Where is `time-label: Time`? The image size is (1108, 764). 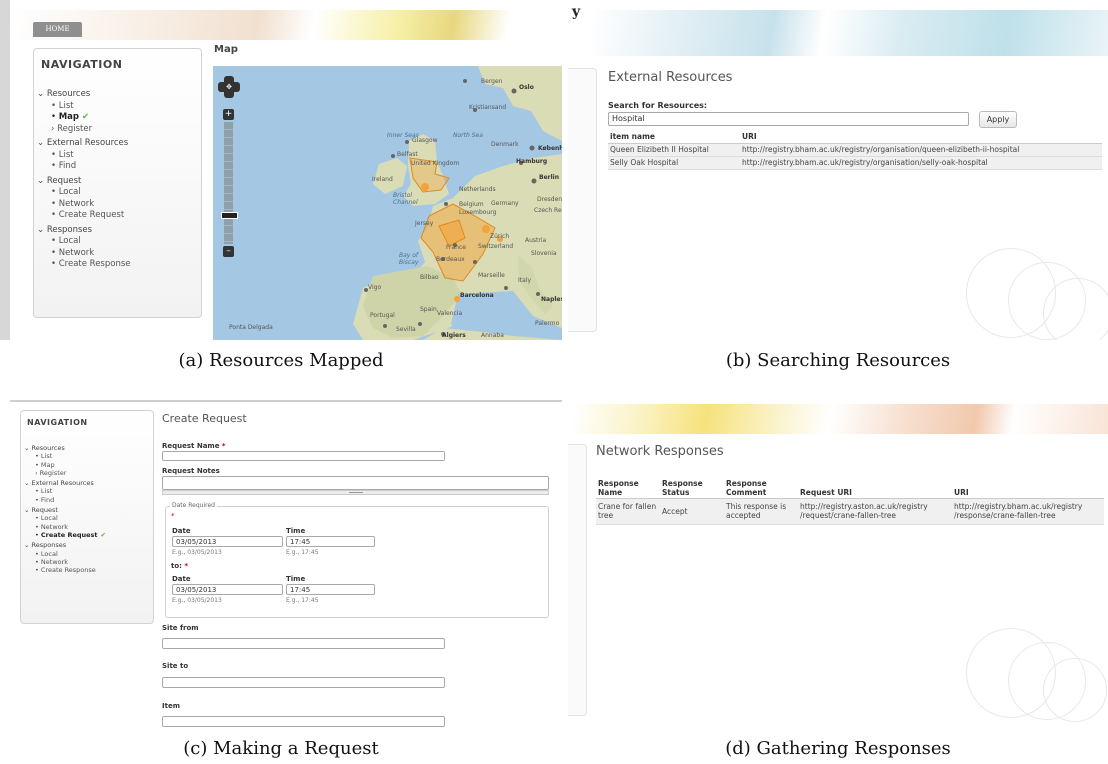 time-label: Time is located at coordinates (296, 579).